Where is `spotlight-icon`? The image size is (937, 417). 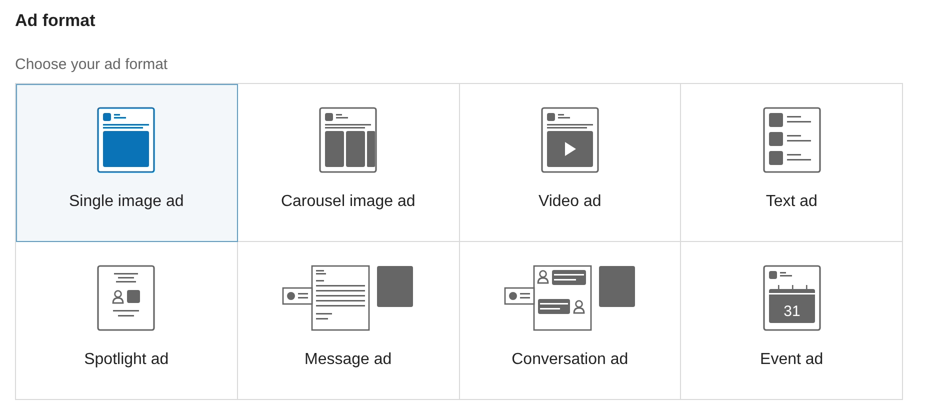
spotlight-icon is located at coordinates (126, 297).